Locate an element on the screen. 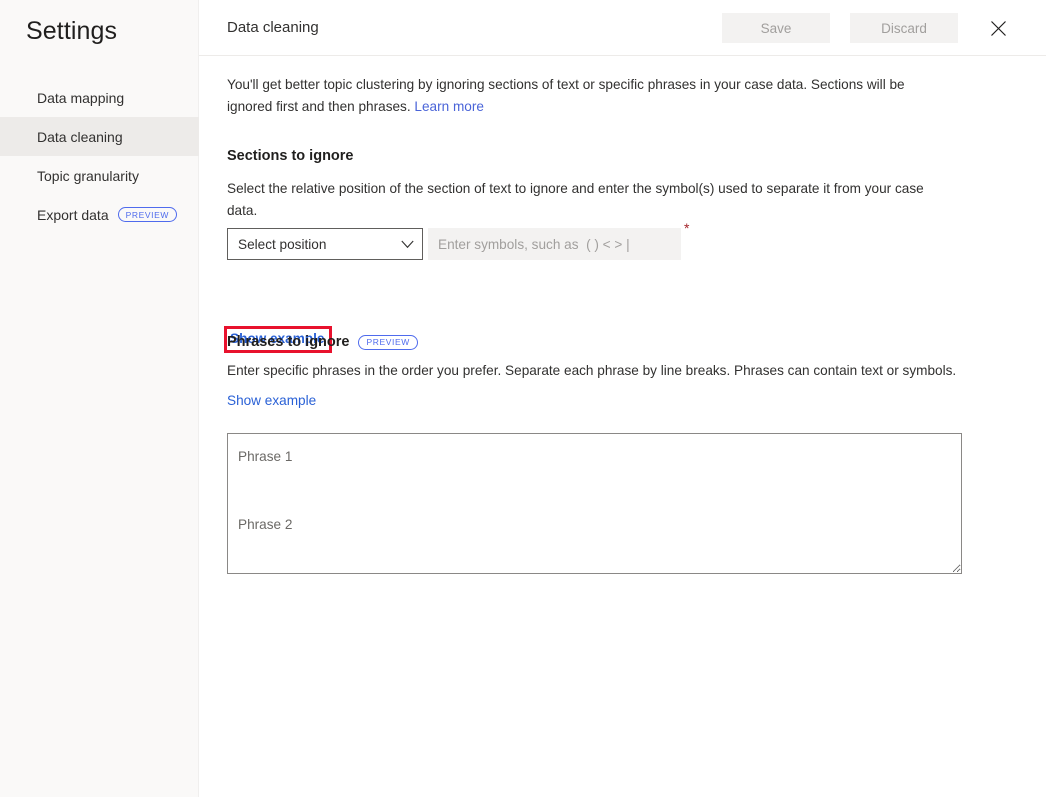 The width and height of the screenshot is (1046, 797). close-icon is located at coordinates (998, 28).